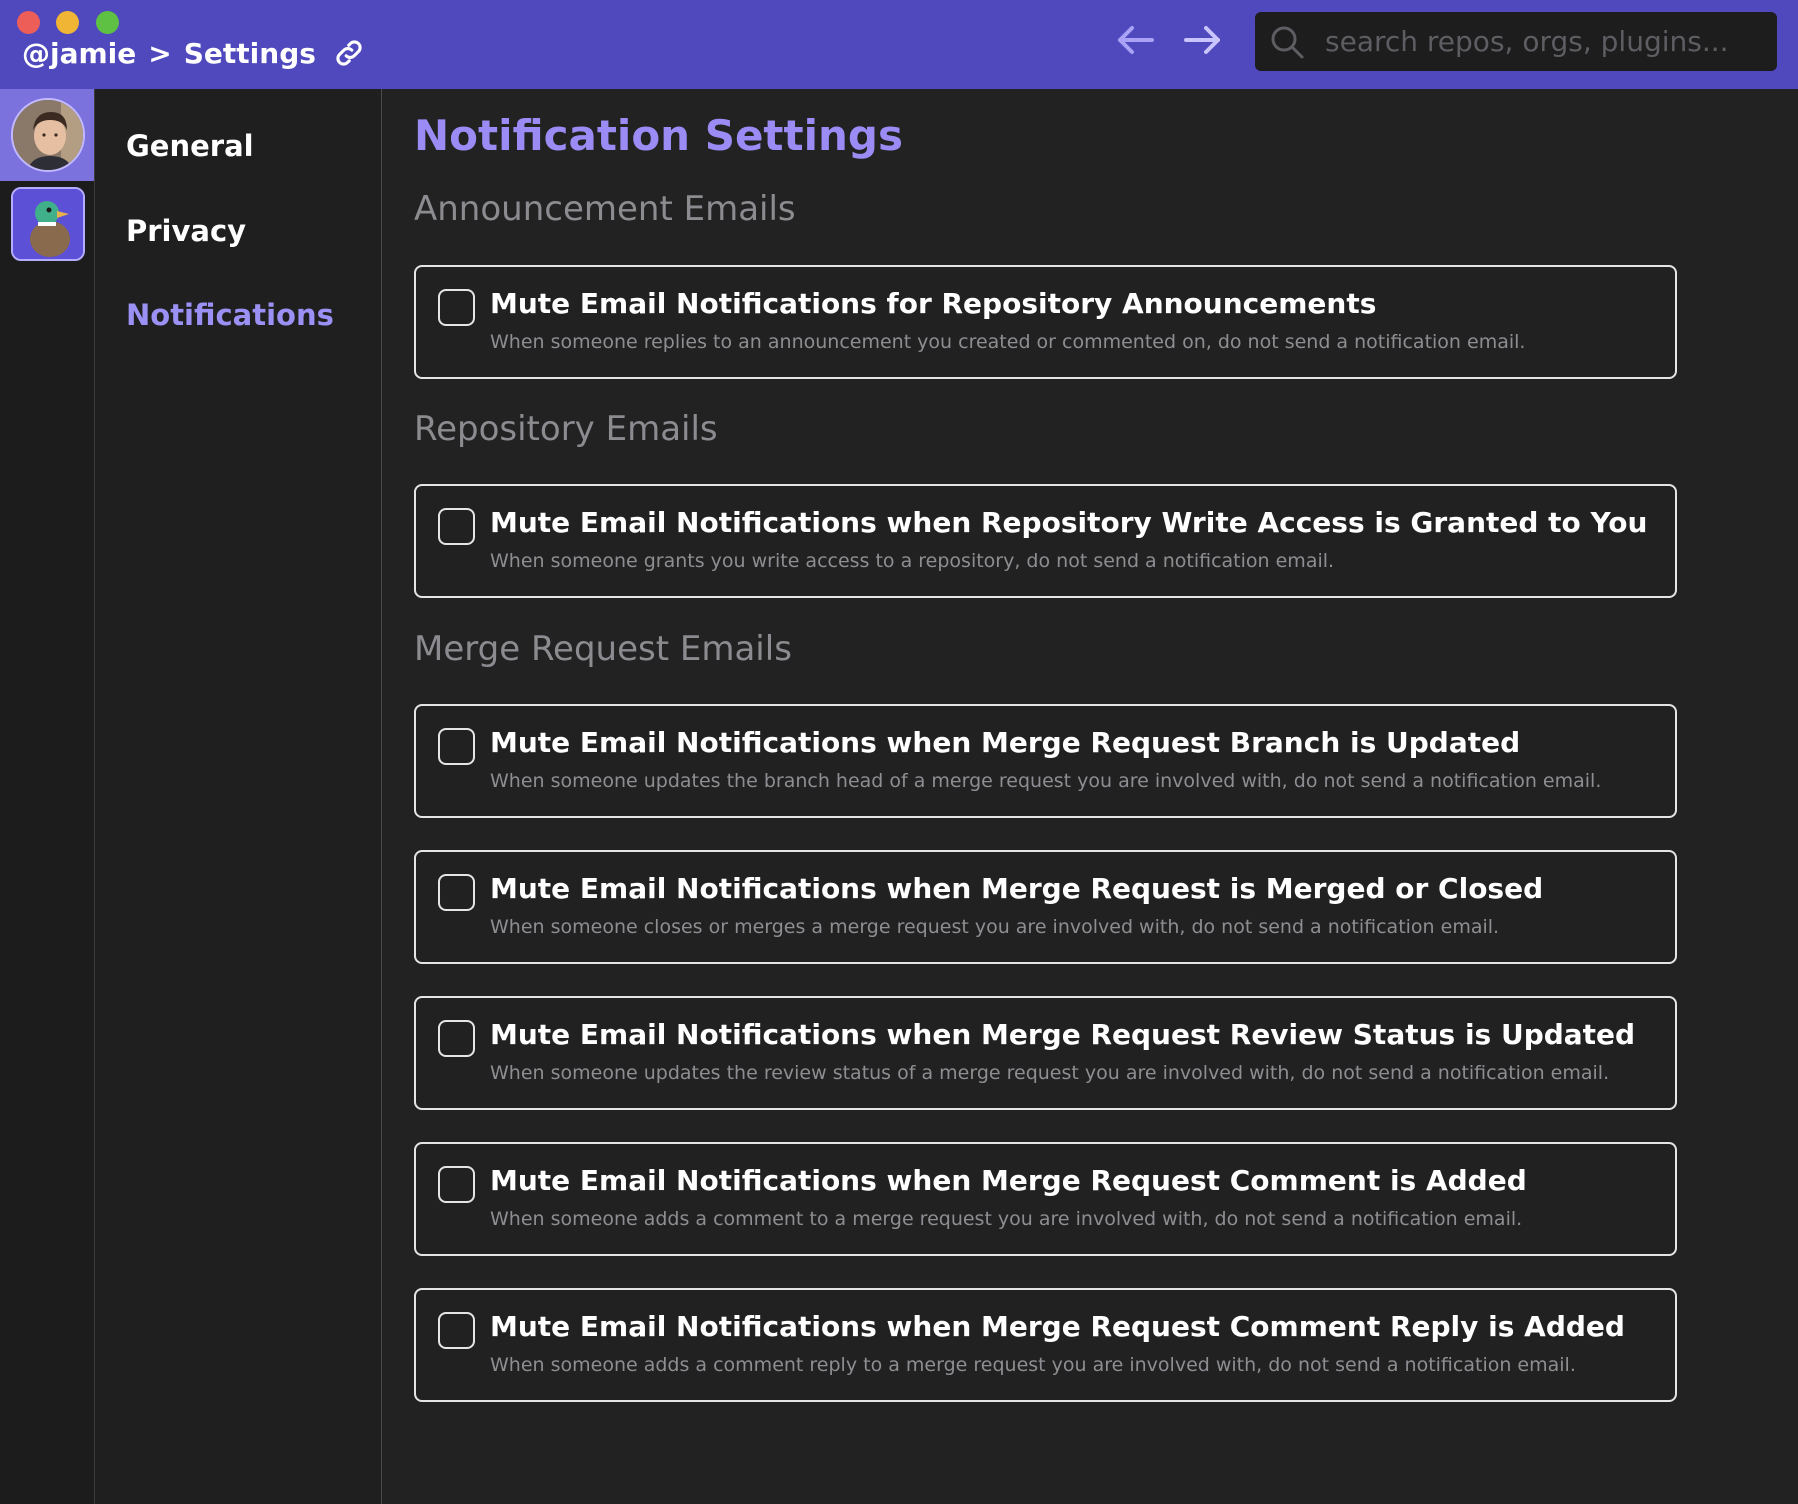 This screenshot has height=1504, width=1798. I want to click on rail-item-org, so click(47, 227).